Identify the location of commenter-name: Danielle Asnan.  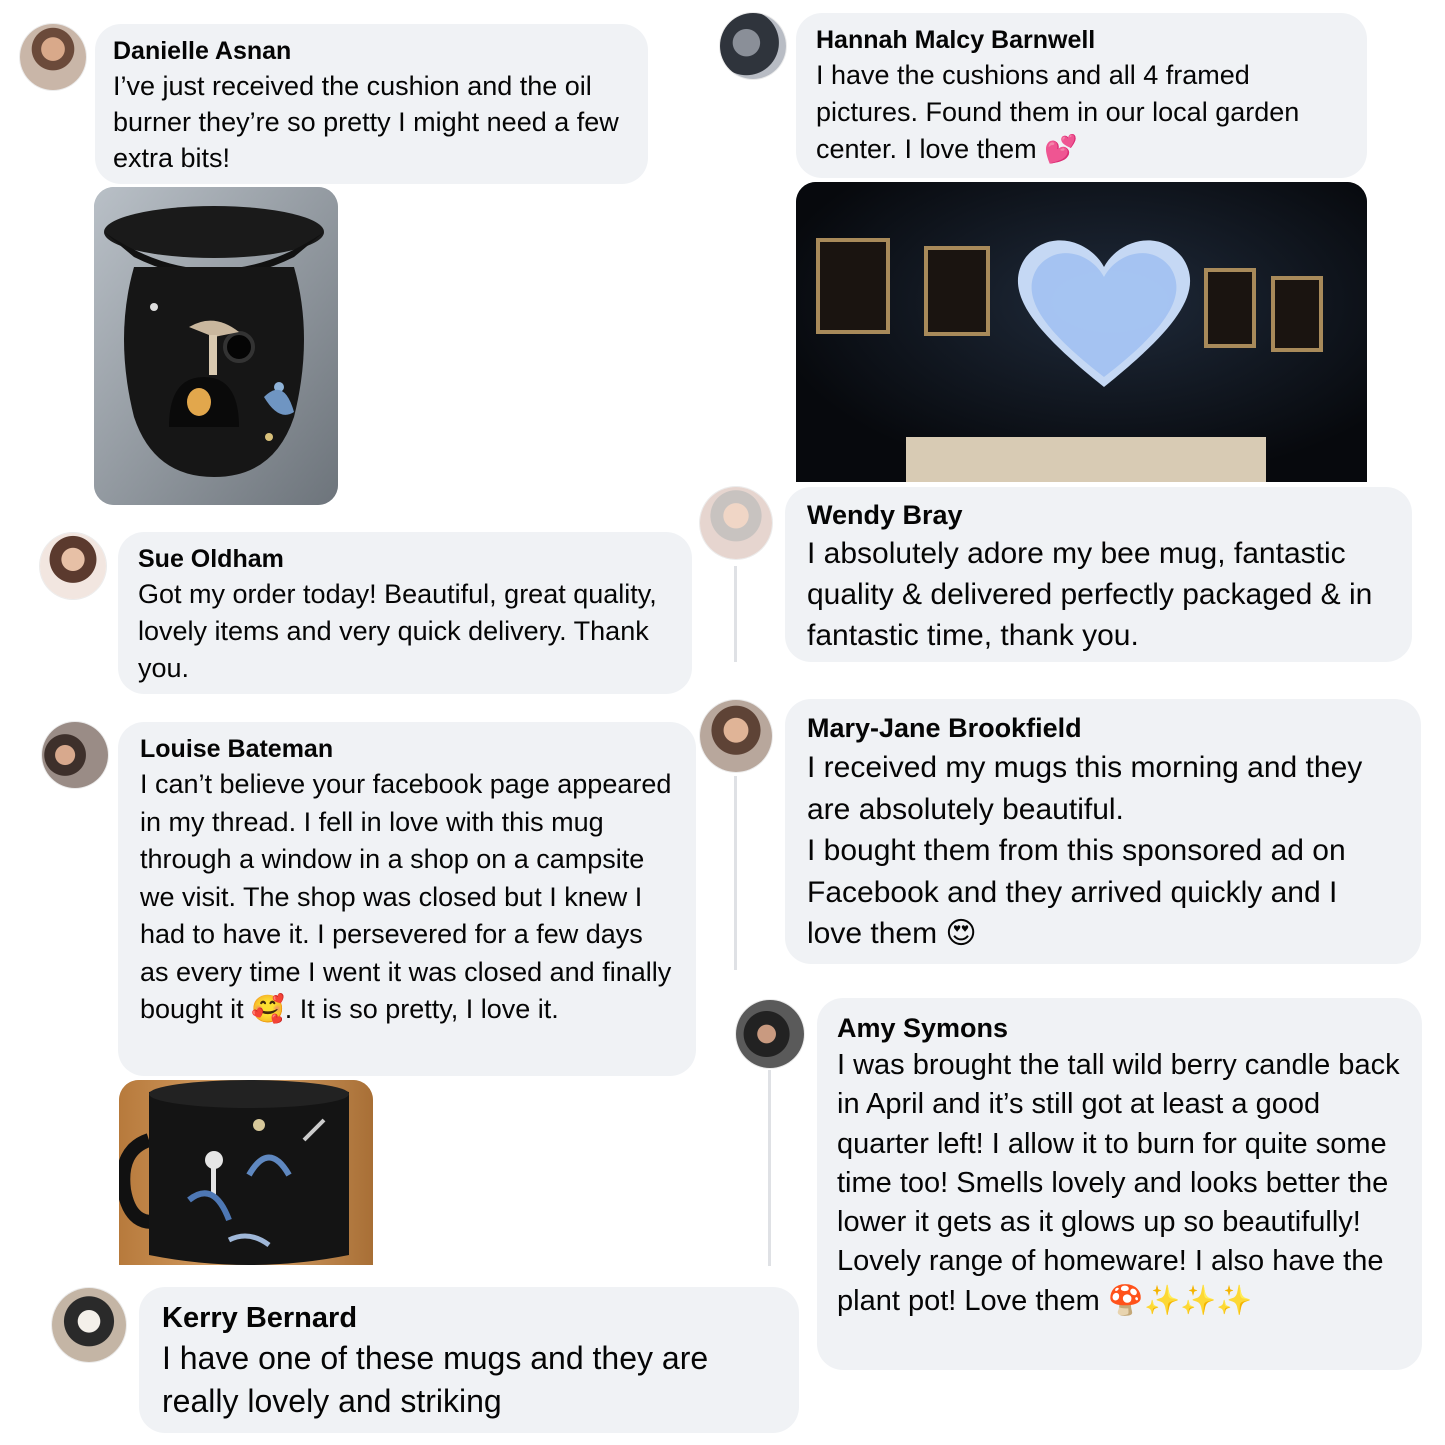
(371, 51).